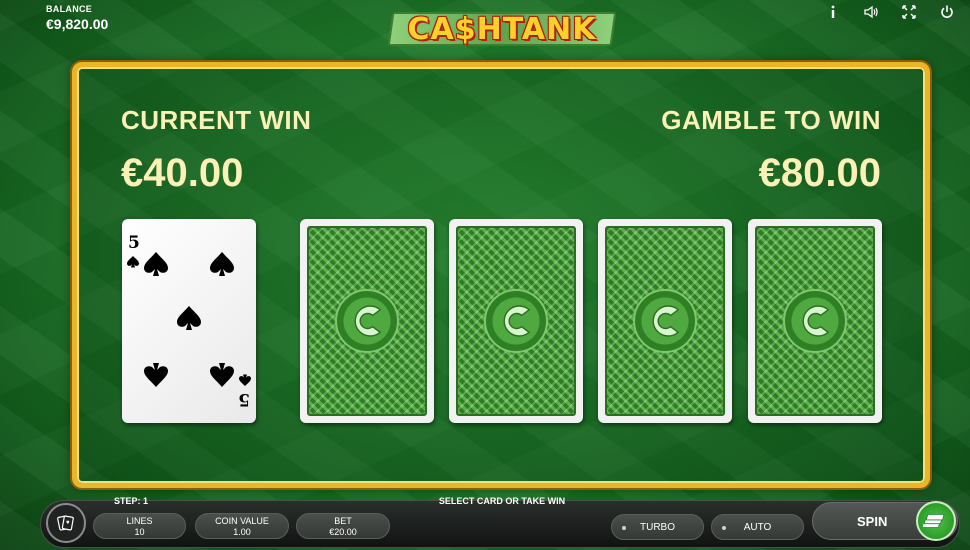  Describe the element at coordinates (77, 24) in the screenshot. I see `balance-value: €9,820.00` at that location.